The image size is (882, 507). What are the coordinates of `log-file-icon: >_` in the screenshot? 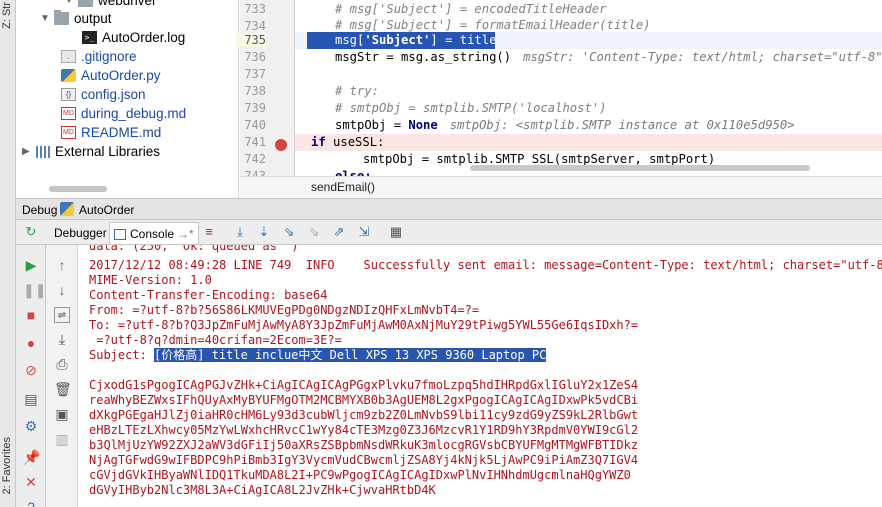 It's located at (89, 37).